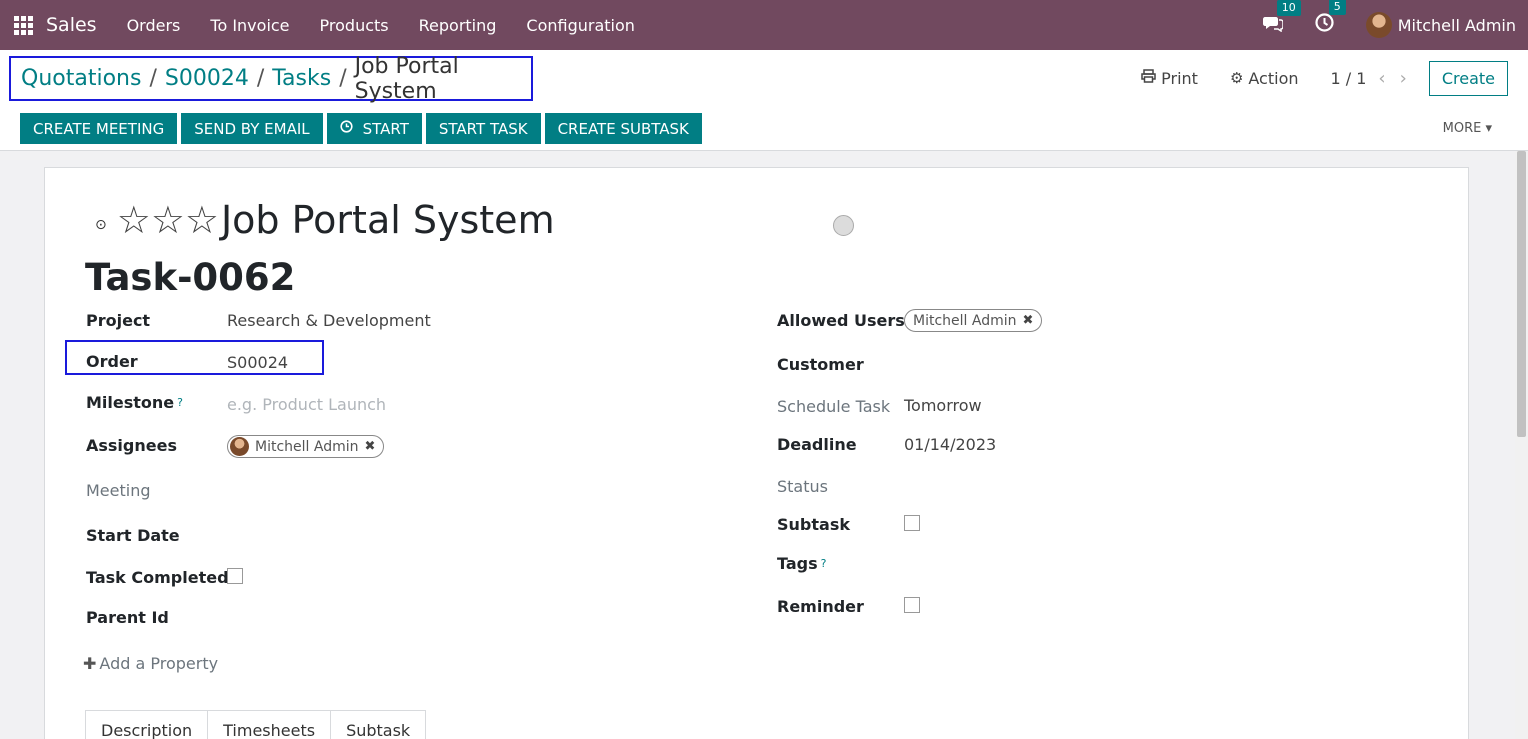 The height and width of the screenshot is (739, 1528). I want to click on create-button: Create, so click(1468, 78).